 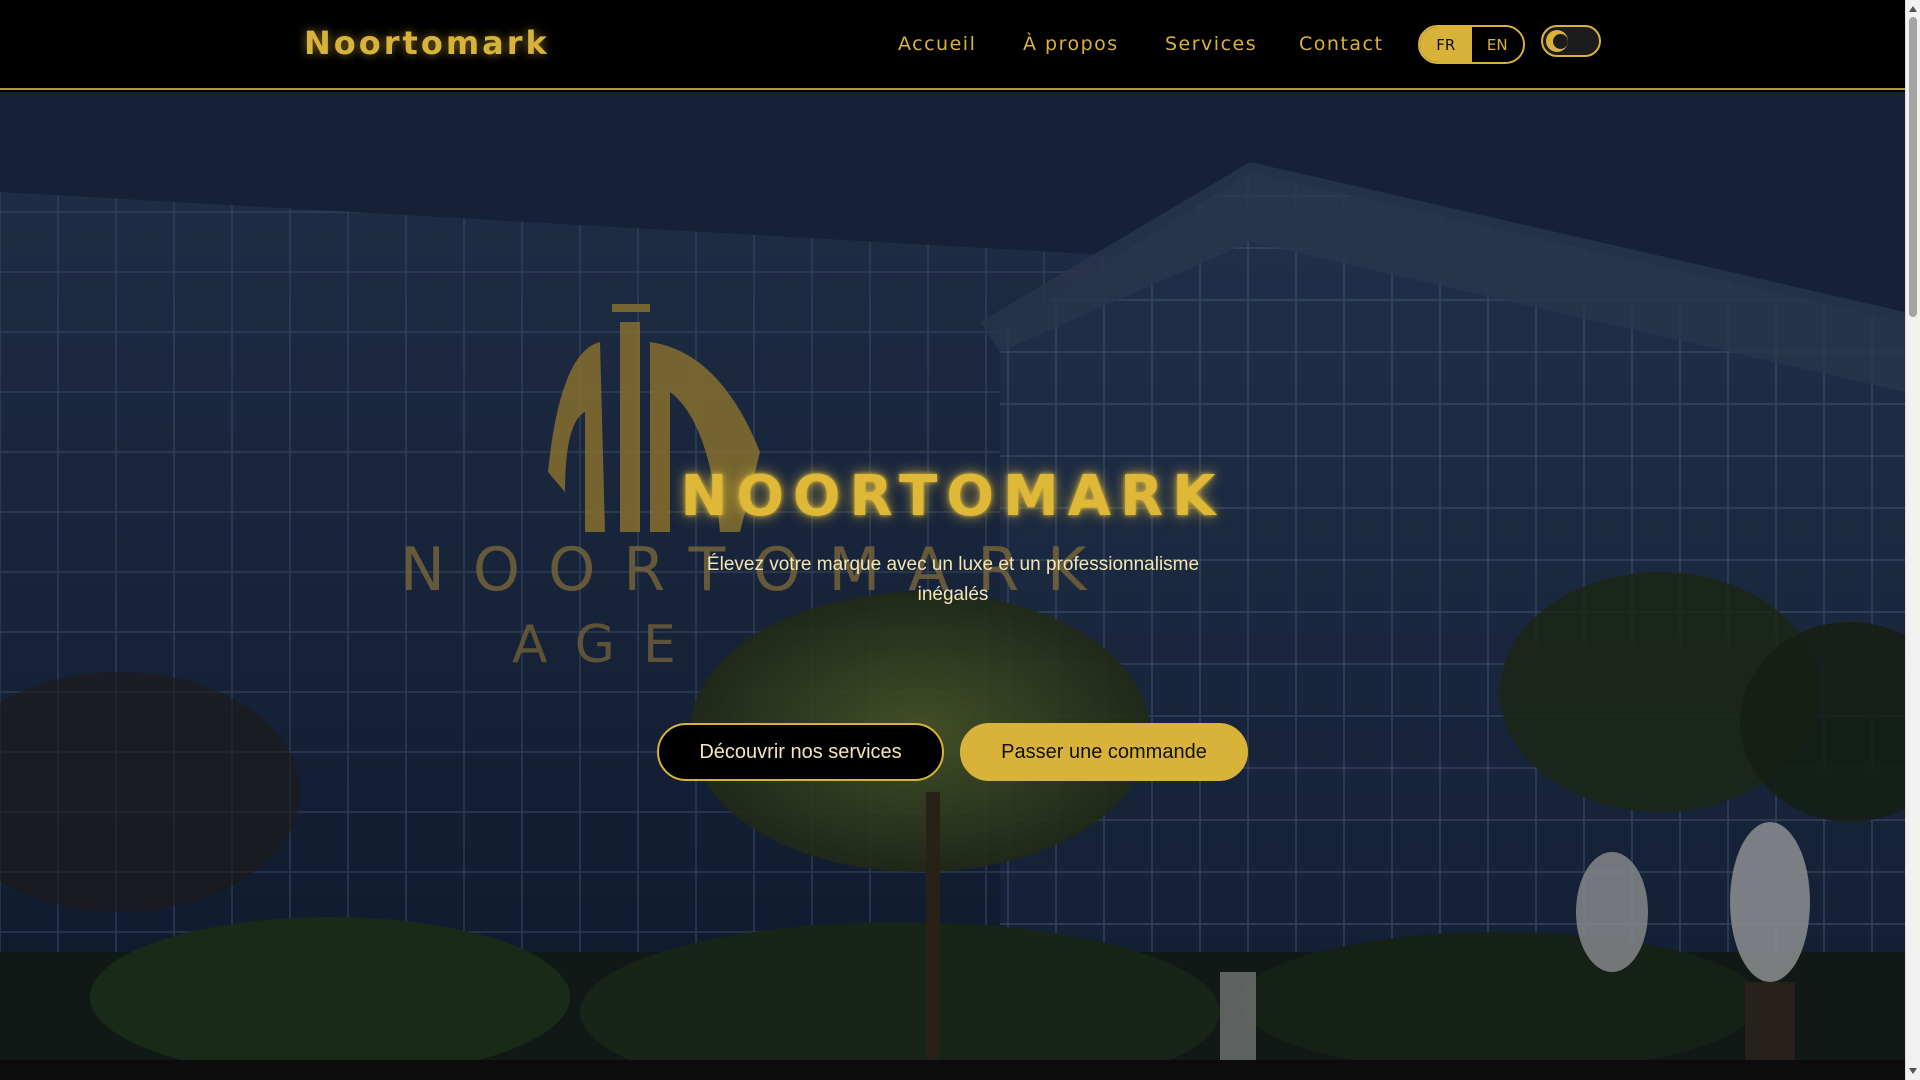 I want to click on place-order-button: Passer une commande, so click(x=1104, y=752).